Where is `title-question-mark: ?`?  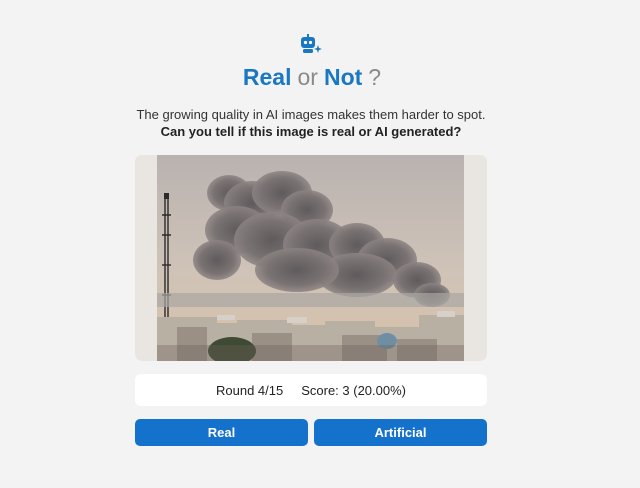
title-question-mark: ? is located at coordinates (375, 77).